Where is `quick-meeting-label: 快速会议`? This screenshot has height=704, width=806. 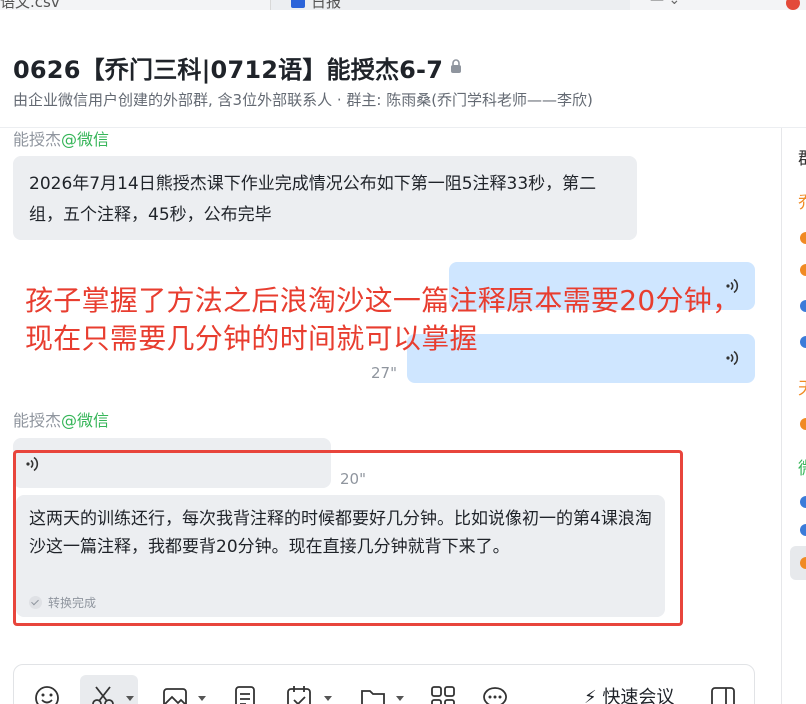
quick-meeting-label: 快速会议 is located at coordinates (638, 695).